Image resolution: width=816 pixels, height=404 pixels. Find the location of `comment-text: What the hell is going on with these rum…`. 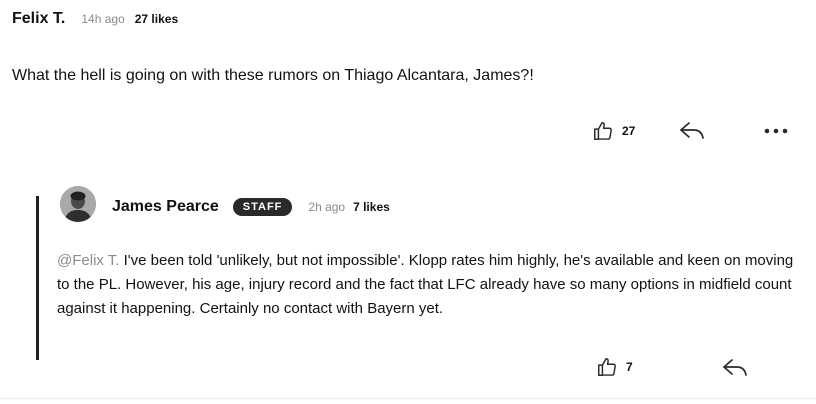

comment-text: What the hell is going on with these rum… is located at coordinates (273, 75).